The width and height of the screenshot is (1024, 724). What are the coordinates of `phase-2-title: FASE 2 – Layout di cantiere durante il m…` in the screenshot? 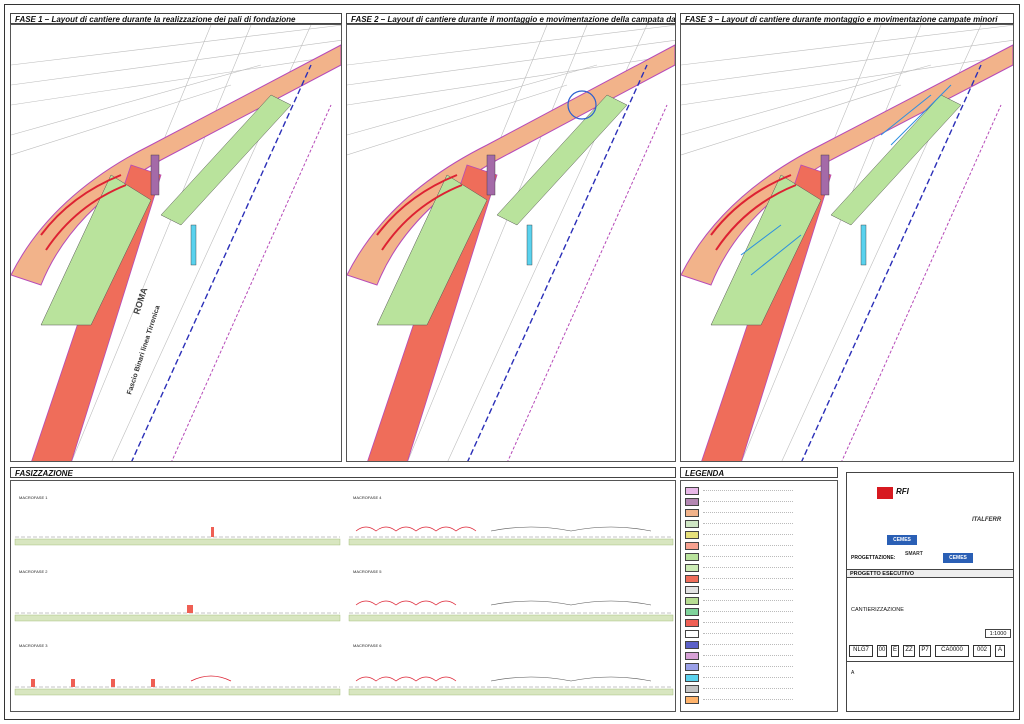 It's located at (511, 18).